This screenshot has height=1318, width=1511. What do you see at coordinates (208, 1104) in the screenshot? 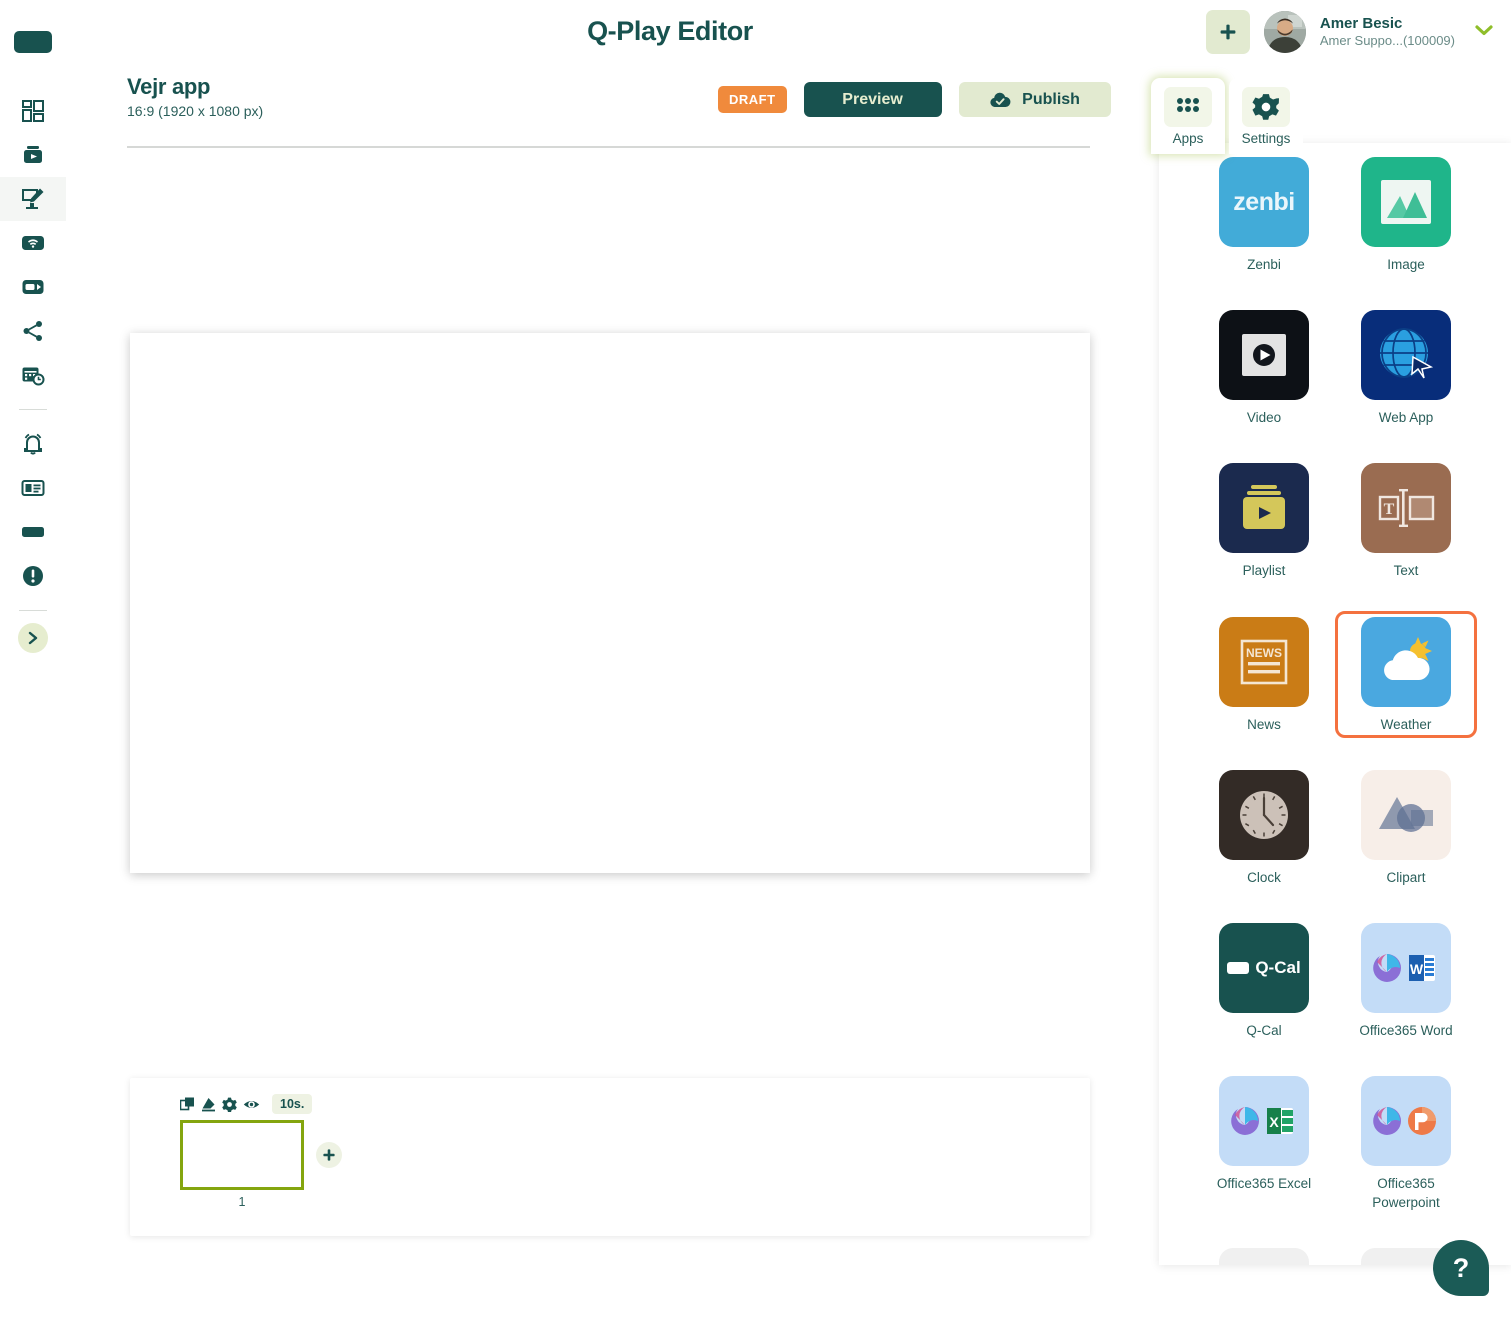
I see `eraser-icon` at bounding box center [208, 1104].